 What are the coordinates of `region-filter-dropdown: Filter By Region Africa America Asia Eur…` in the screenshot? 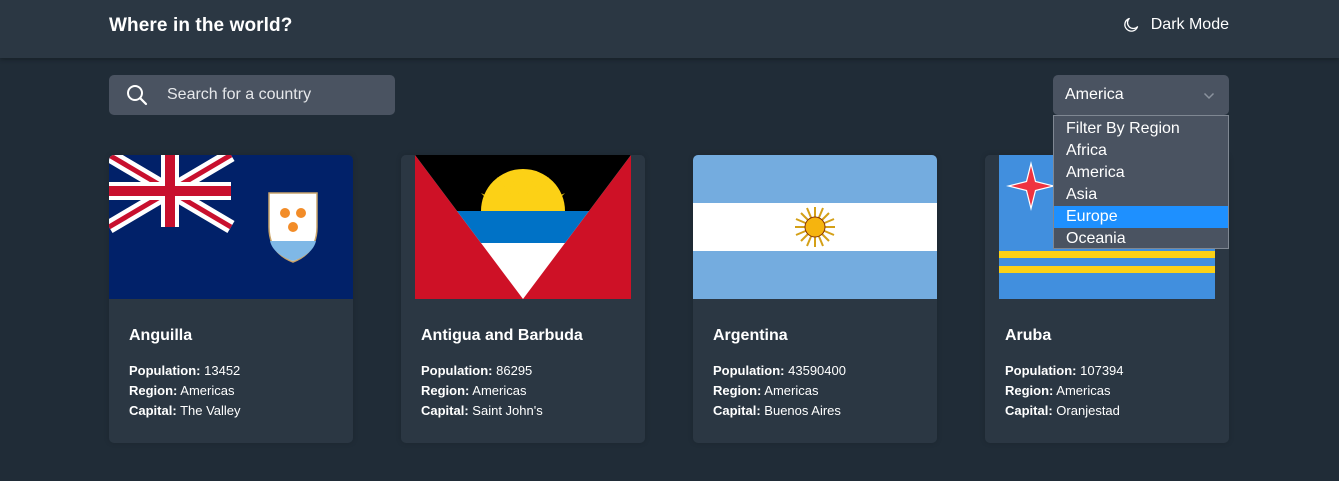 It's located at (1141, 182).